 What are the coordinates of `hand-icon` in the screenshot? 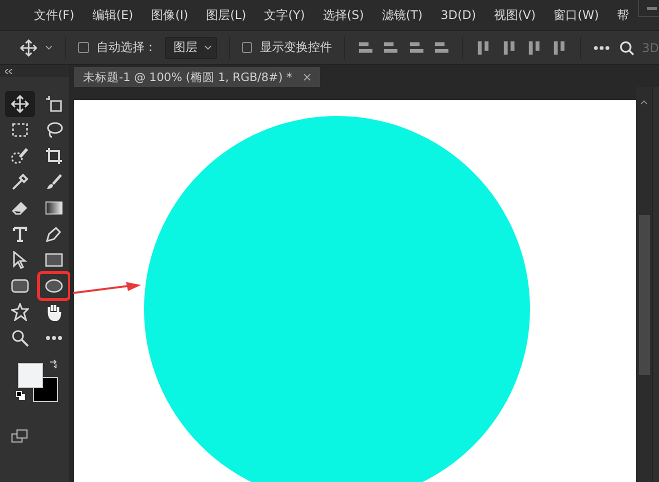 It's located at (54, 312).